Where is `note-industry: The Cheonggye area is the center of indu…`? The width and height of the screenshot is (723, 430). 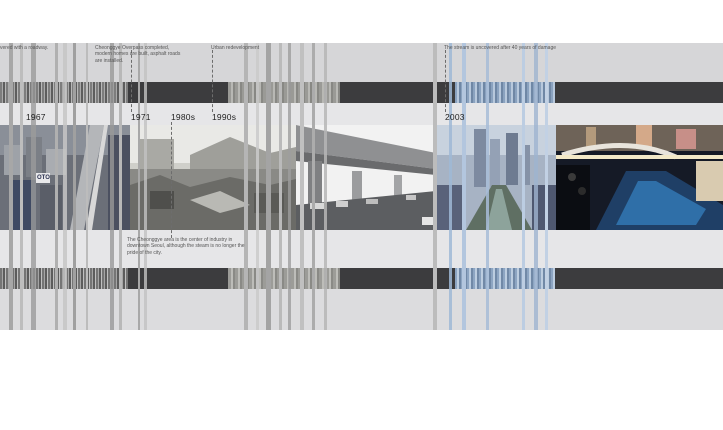
note-industry: The Cheonggye area is the center of indu… is located at coordinates (186, 246).